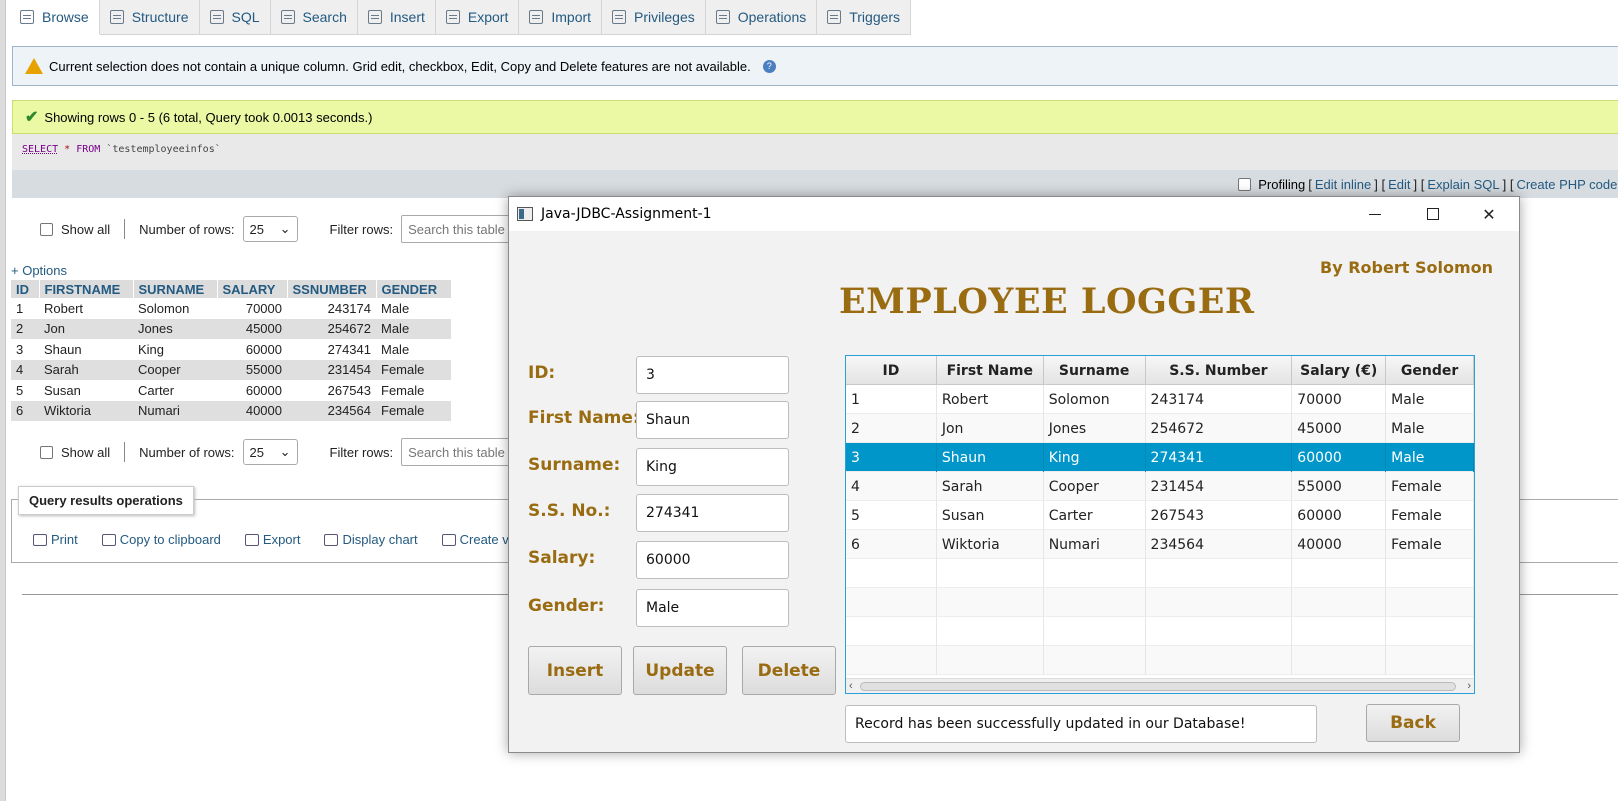 This screenshot has width=1618, height=801. I want to click on warning-icon, so click(34, 66).